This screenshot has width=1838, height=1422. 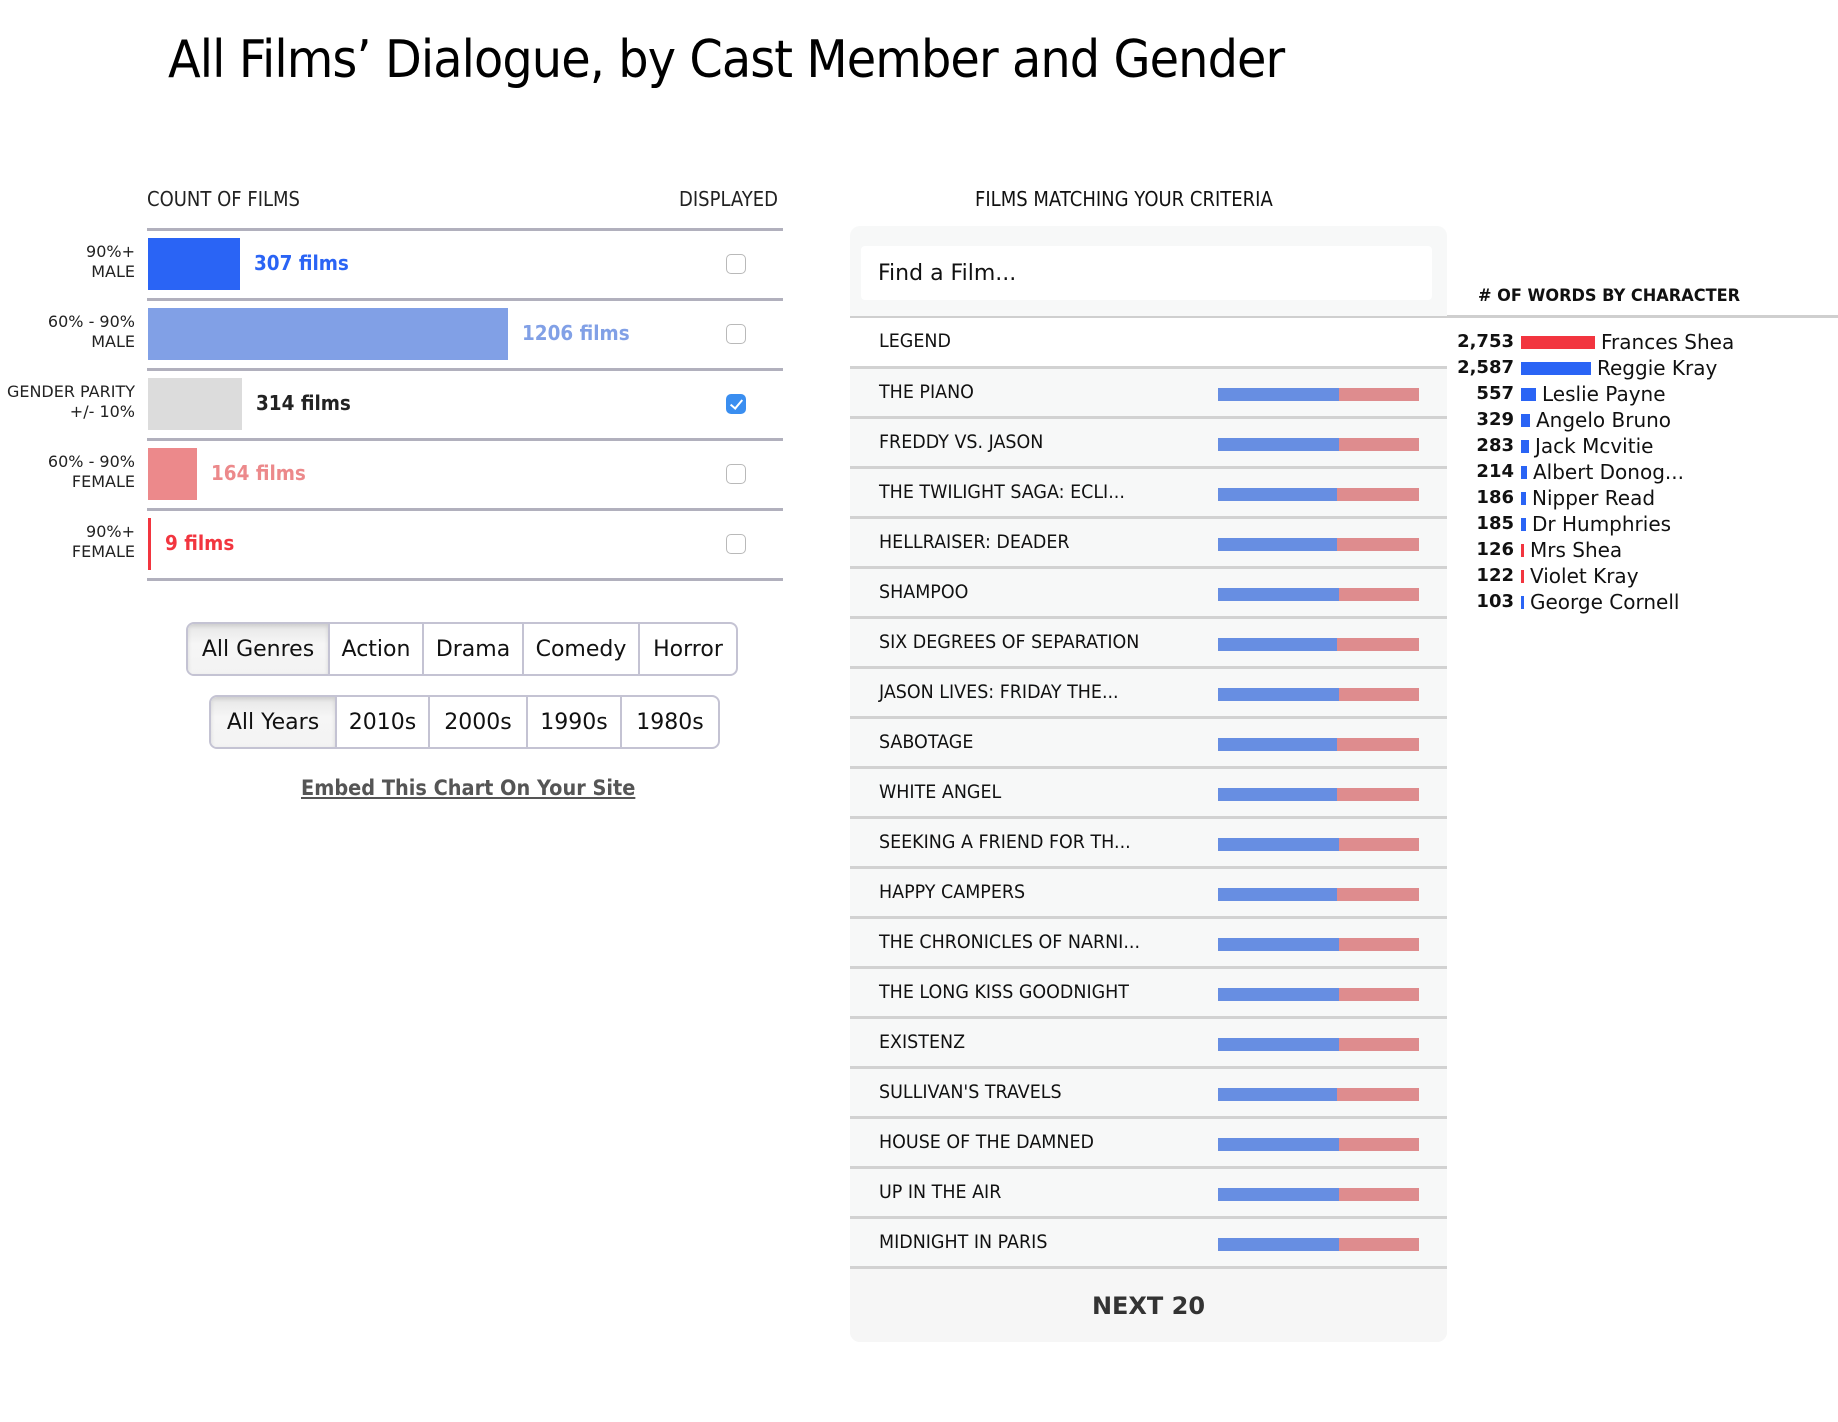 I want to click on word-count: 214, so click(x=1495, y=471).